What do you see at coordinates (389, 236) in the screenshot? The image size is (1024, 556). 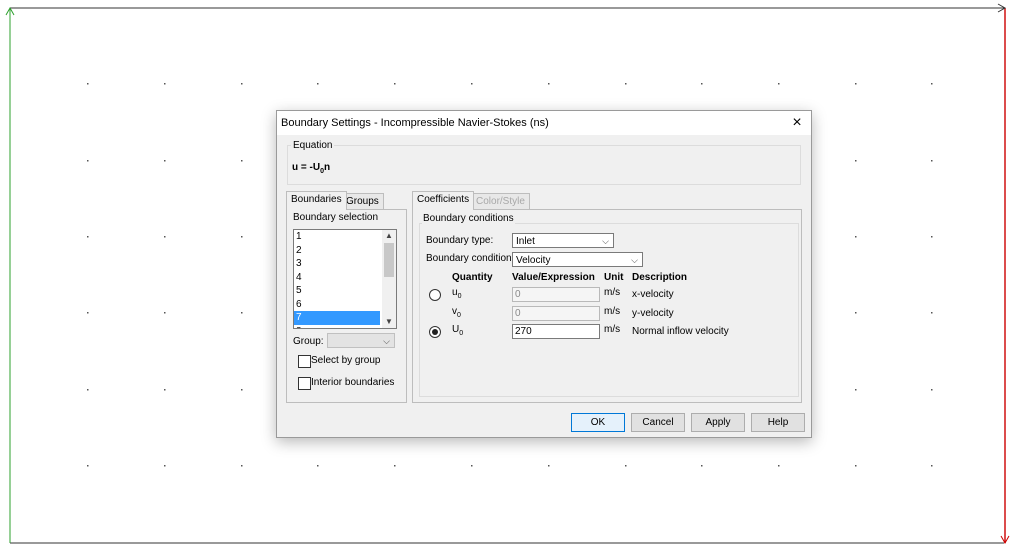 I see `scroll-up-icon: ▲` at bounding box center [389, 236].